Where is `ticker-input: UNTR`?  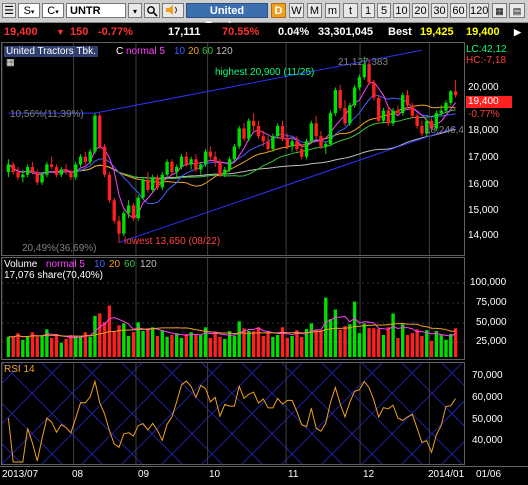
ticker-input: UNTR is located at coordinates (96, 10).